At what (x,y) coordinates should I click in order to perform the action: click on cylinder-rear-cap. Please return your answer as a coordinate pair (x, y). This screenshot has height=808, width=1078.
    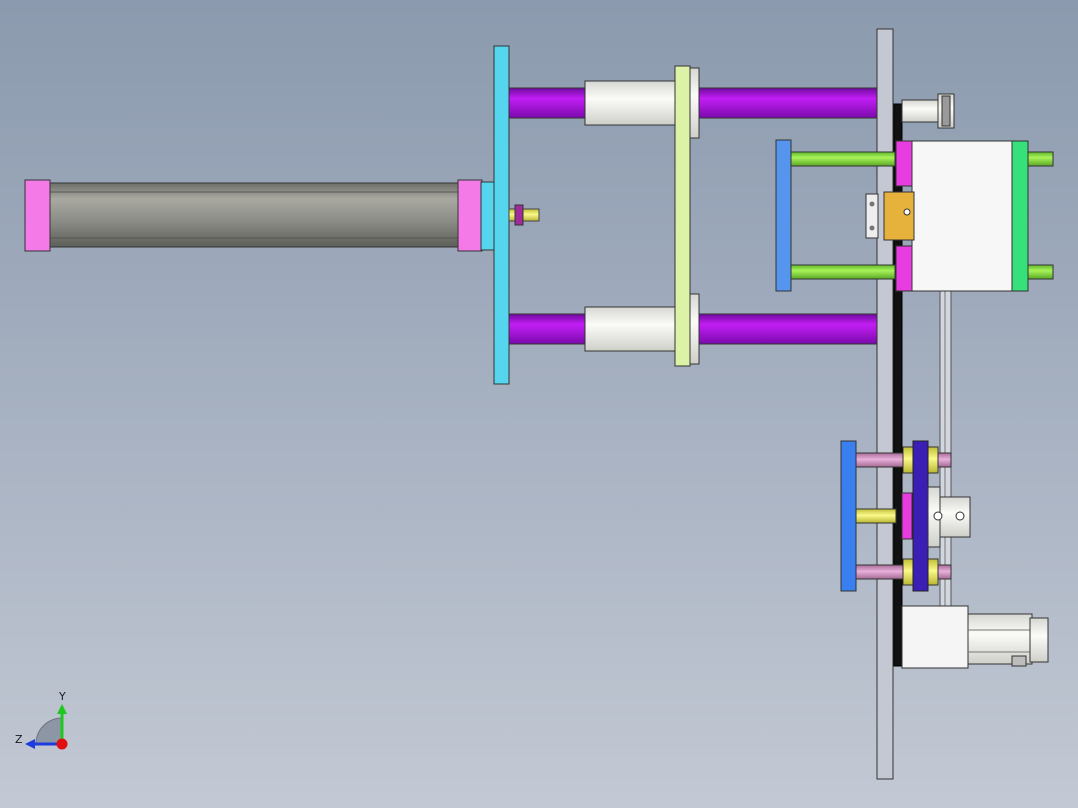
    Looking at the image, I should click on (37, 215).